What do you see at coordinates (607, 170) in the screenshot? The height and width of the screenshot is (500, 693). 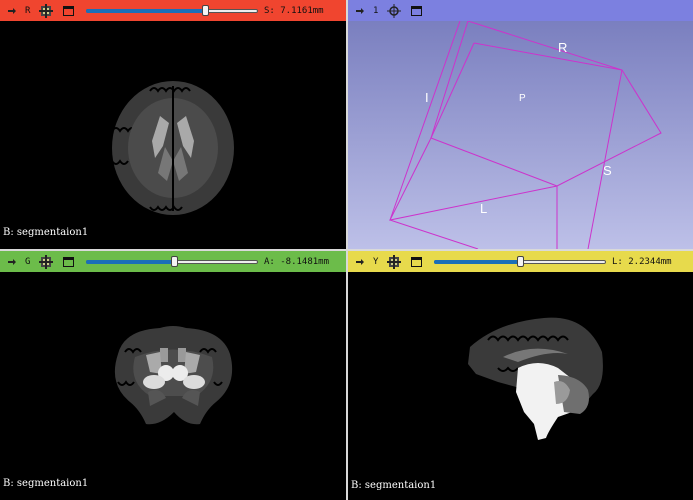 I see `axis-label-s: S` at bounding box center [607, 170].